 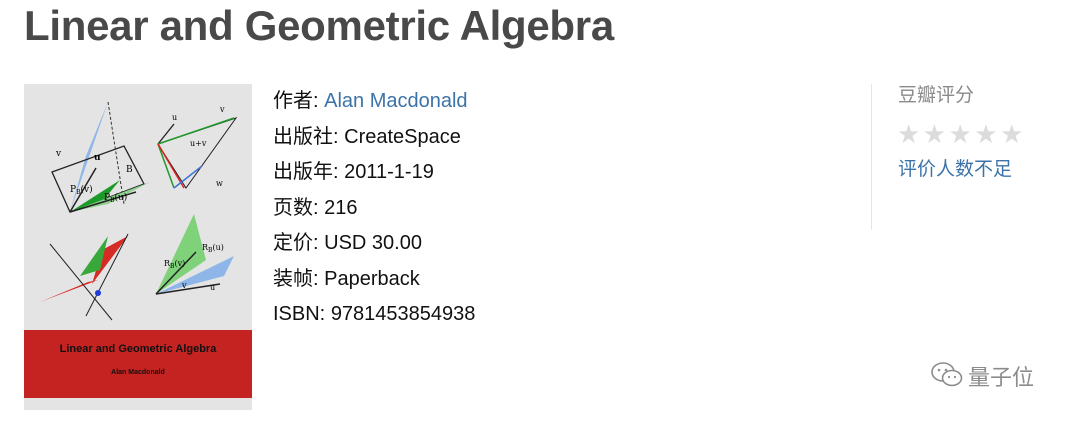 What do you see at coordinates (319, 25) in the screenshot?
I see `book-title: Linear and Geometric Algebra` at bounding box center [319, 25].